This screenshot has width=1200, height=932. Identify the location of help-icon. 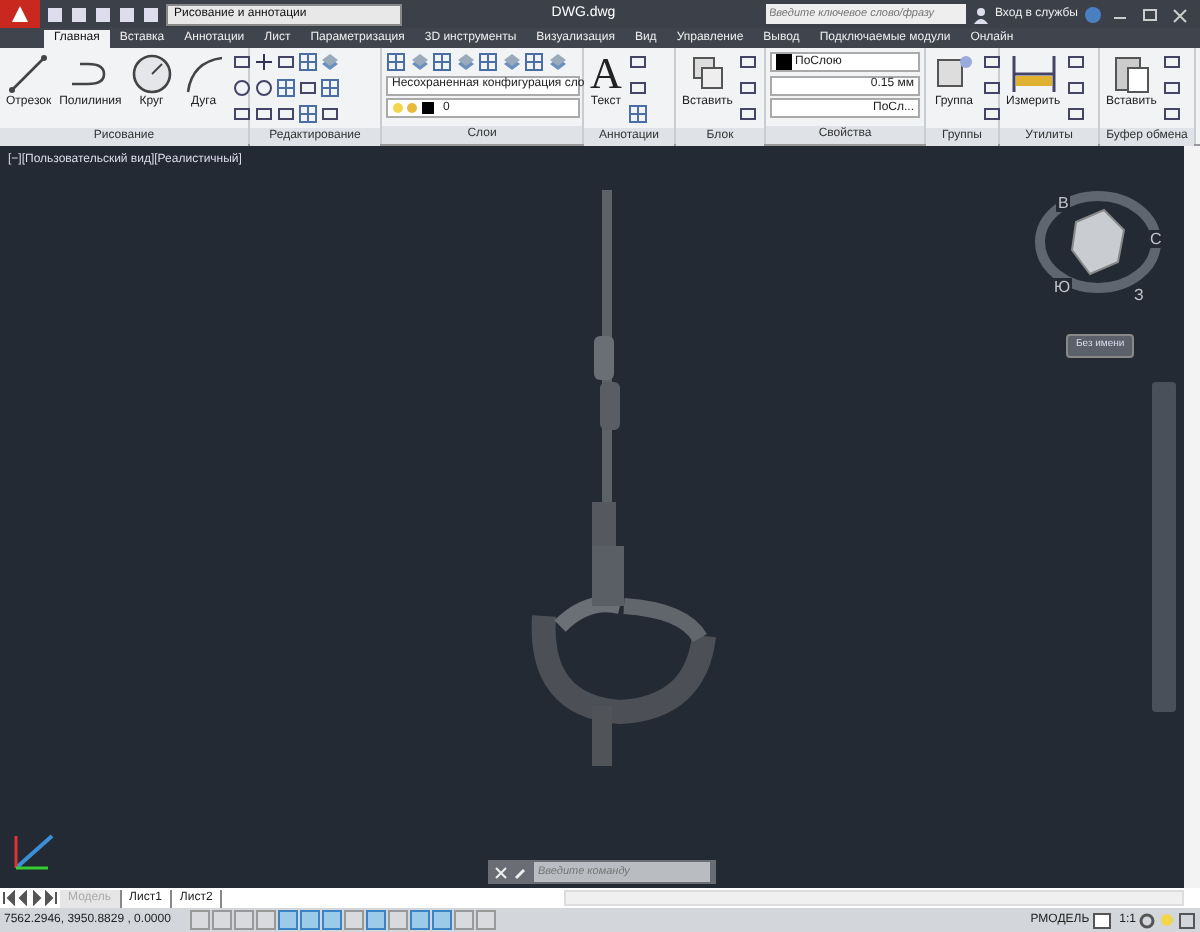
(1093, 14).